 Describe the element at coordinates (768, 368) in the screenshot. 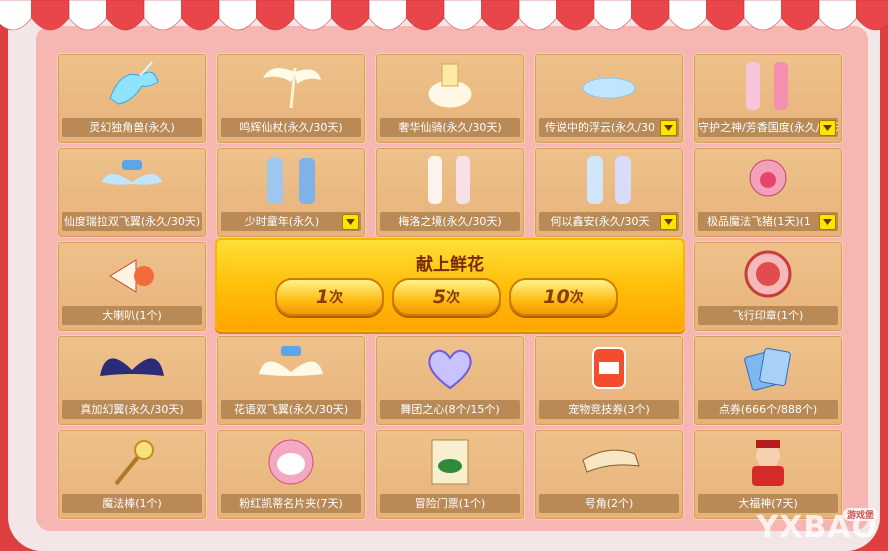

I see `coupon-tickets-icon` at that location.